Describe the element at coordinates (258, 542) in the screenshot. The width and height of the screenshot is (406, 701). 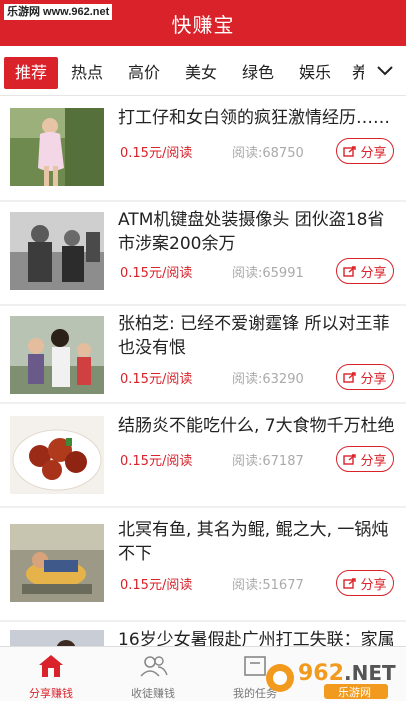
I see `article-title: 北冥有鱼, 其名为鲲, 鲲之大, 一锅炖不下` at that location.